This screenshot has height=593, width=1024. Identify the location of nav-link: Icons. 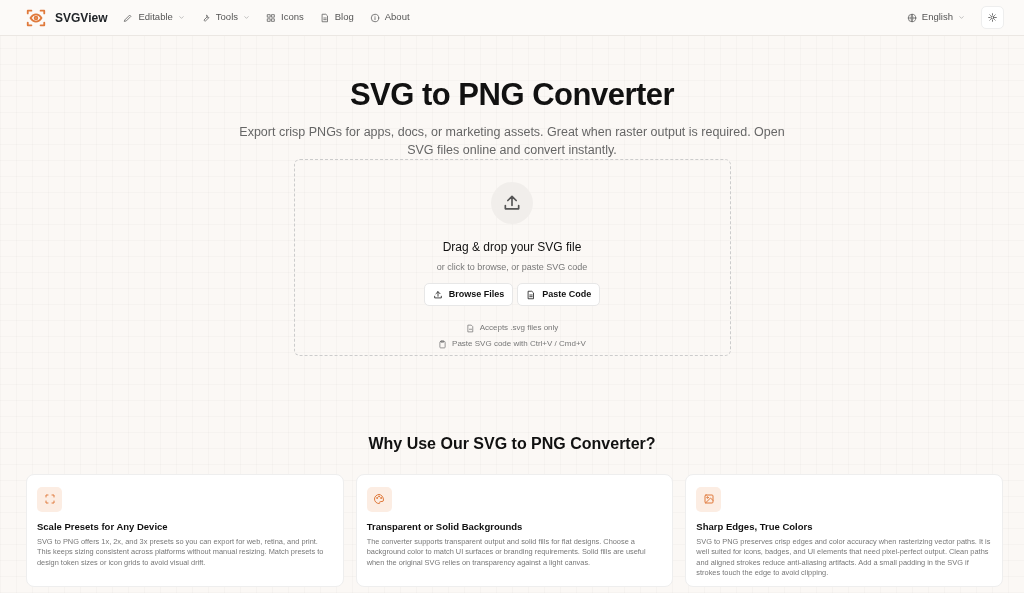
(285, 17).